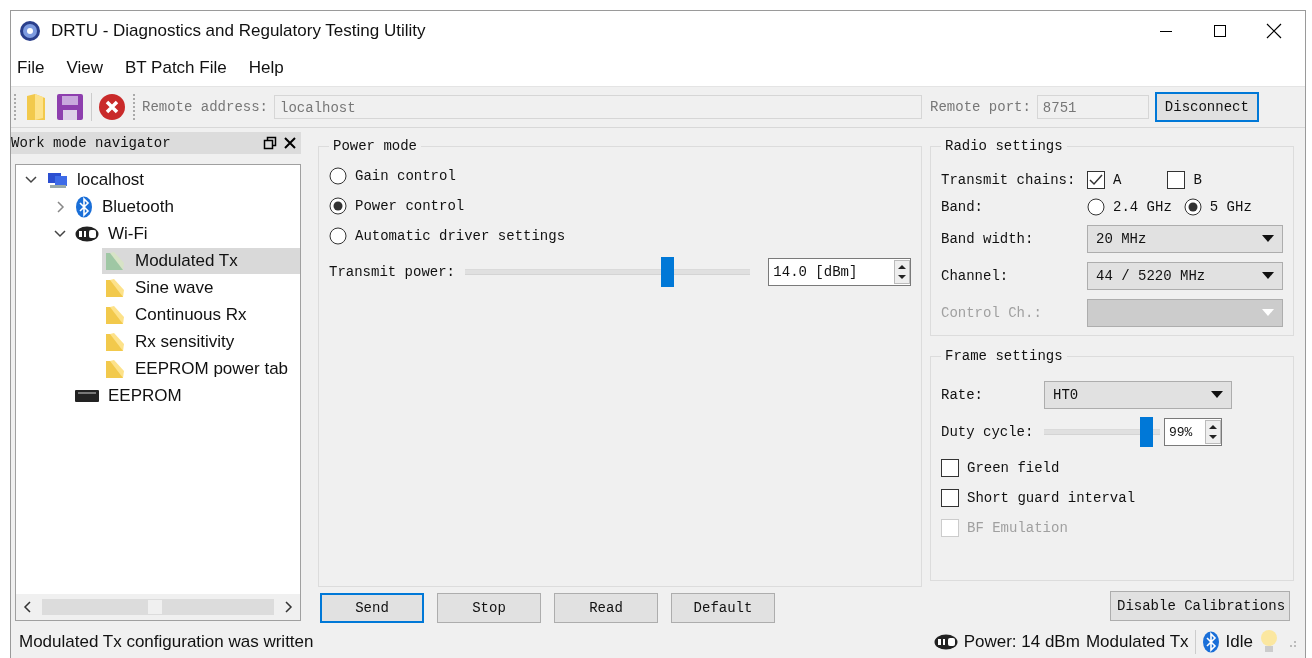 The width and height of the screenshot is (1312, 658). Describe the element at coordinates (30, 30) in the screenshot. I see `app-icon` at that location.